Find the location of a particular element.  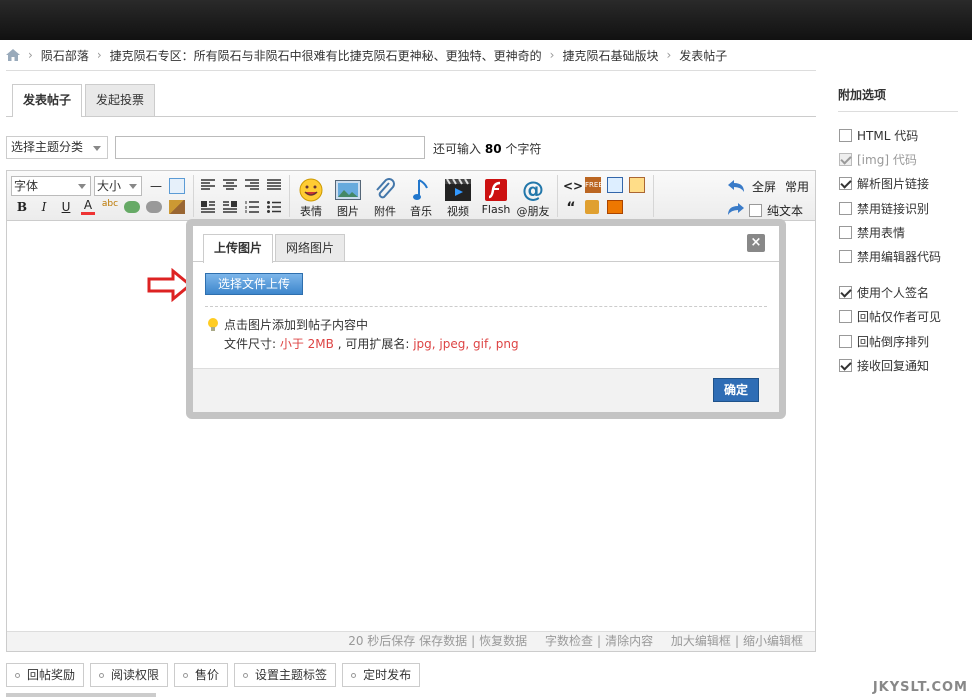

submit-button-edge is located at coordinates (81, 695).